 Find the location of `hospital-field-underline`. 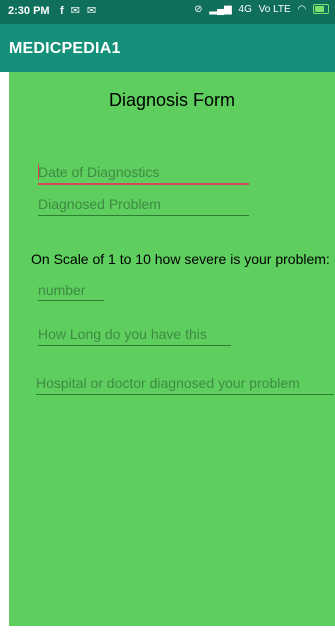

hospital-field-underline is located at coordinates (185, 394).